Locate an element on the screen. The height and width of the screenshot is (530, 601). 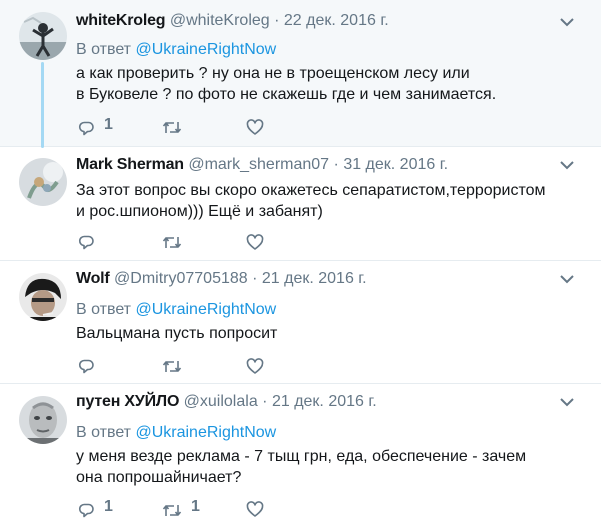
author-name: whiteKroleg is located at coordinates (121, 20).